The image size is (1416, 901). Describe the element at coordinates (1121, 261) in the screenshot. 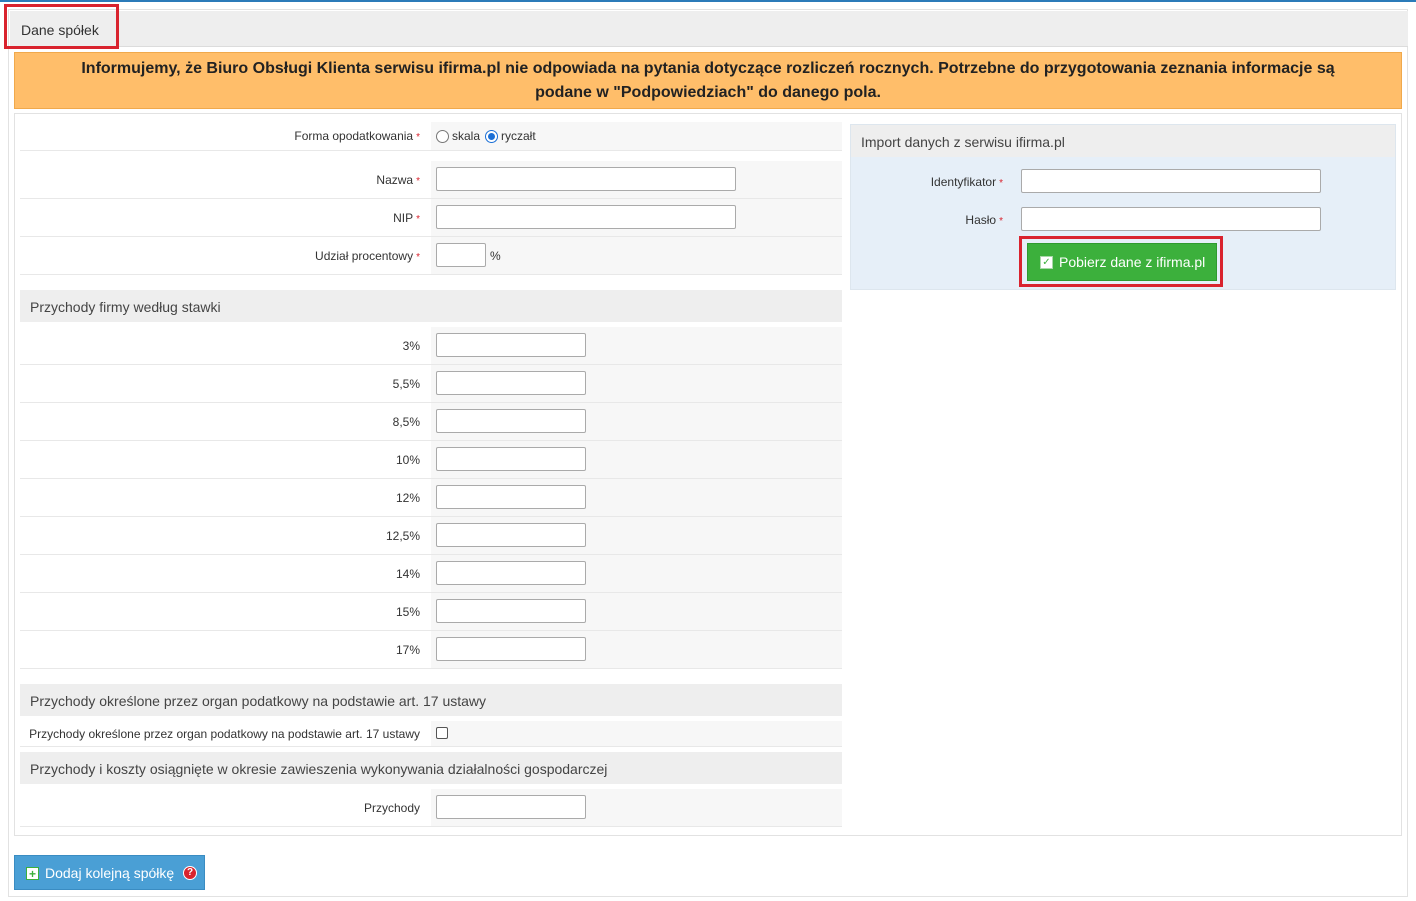

I see `highlight-fetch-button` at that location.